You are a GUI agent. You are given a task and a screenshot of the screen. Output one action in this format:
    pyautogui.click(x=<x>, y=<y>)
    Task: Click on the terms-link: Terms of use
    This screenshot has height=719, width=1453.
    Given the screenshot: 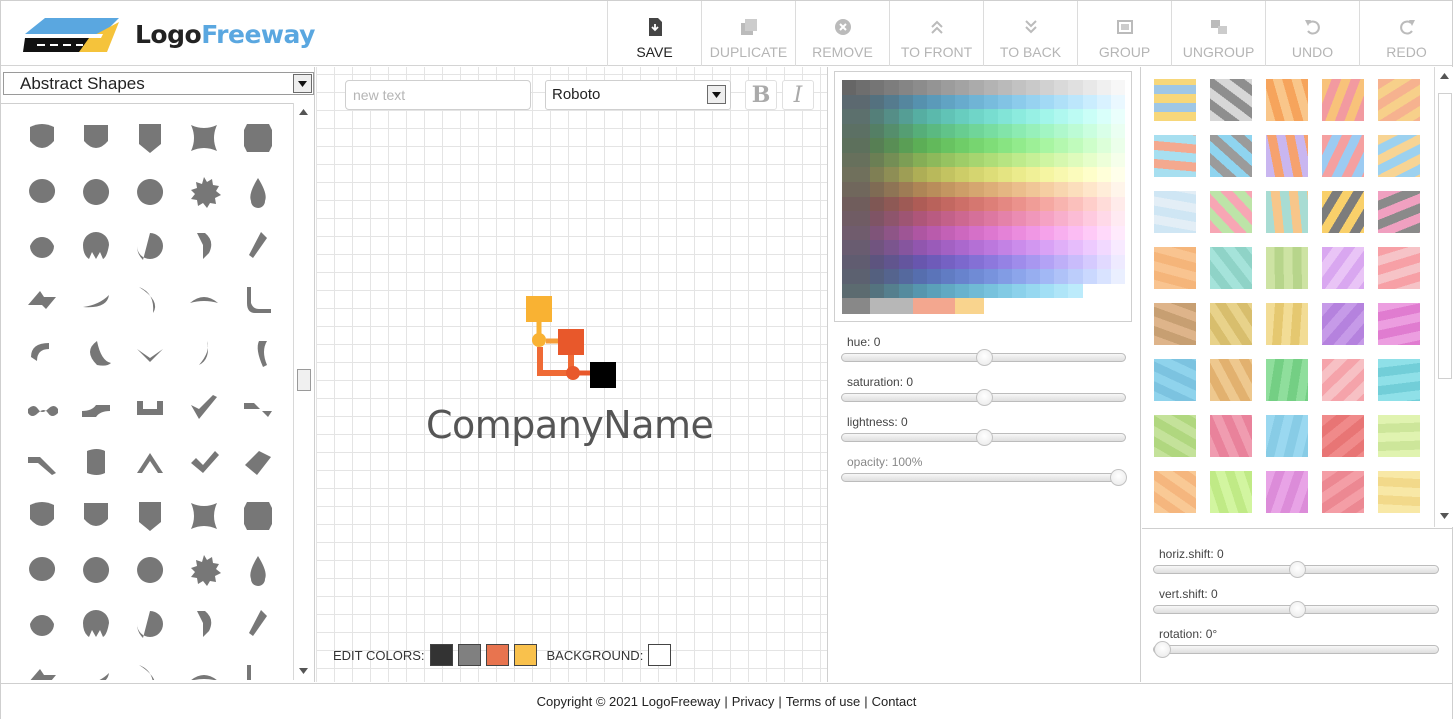 What is the action you would take?
    pyautogui.click(x=823, y=701)
    